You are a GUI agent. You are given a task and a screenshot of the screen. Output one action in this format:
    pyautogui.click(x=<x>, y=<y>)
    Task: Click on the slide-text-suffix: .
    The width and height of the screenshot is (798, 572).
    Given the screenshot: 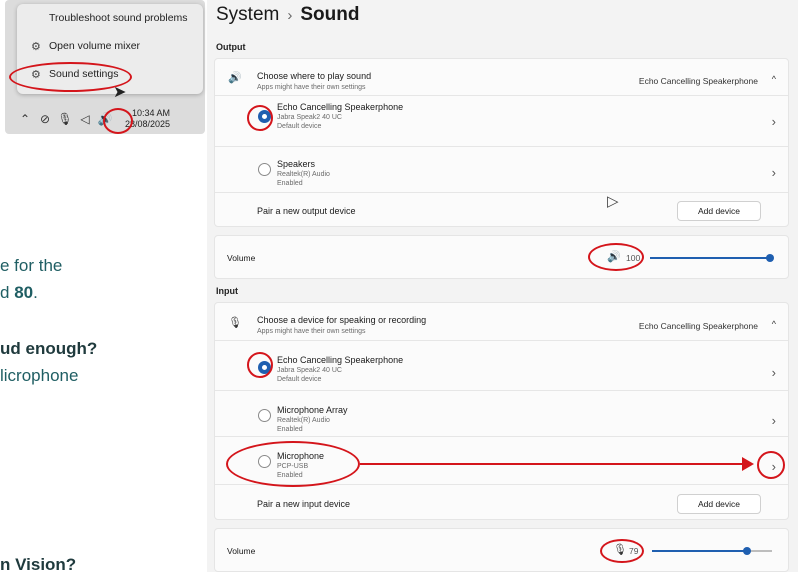 What is the action you would take?
    pyautogui.click(x=35, y=292)
    